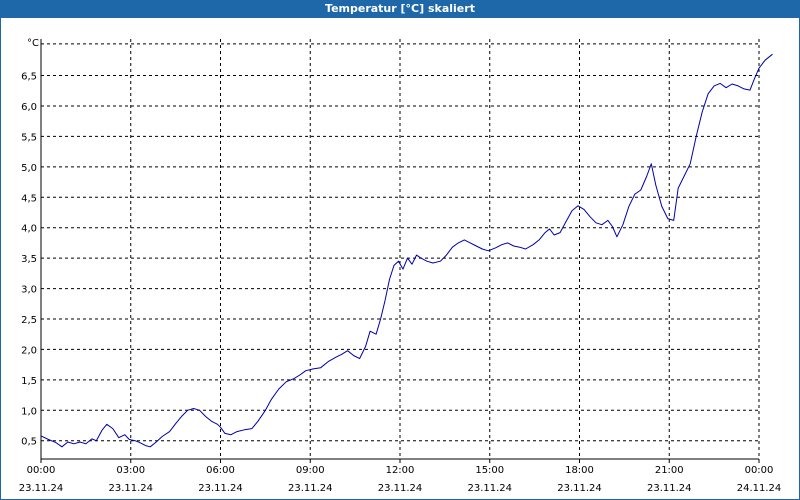  What do you see at coordinates (29, 411) in the screenshot?
I see `y-tick-label: 1,0` at bounding box center [29, 411].